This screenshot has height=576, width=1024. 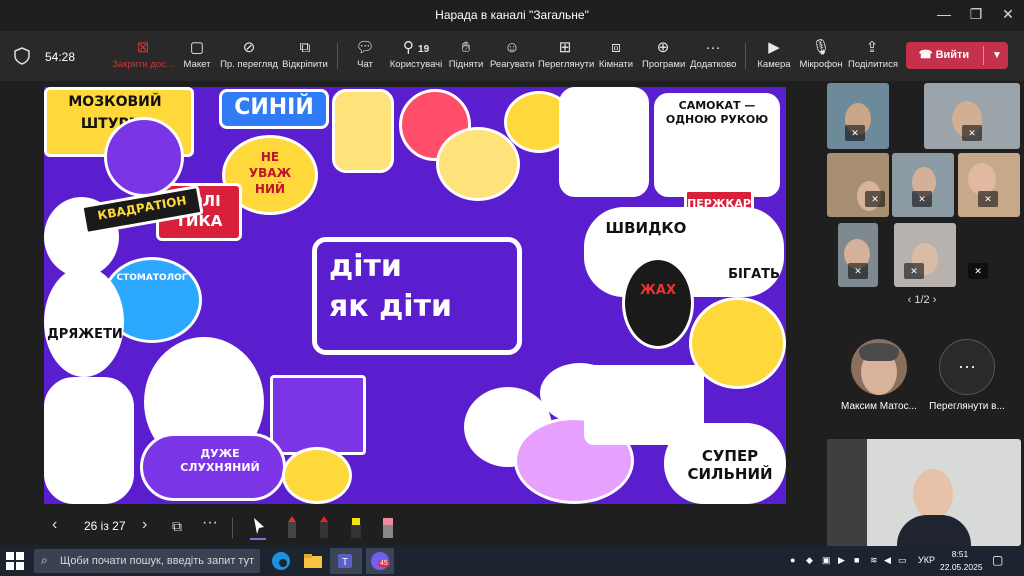 I want to click on tray-app-icon: ▣, so click(x=826, y=560).